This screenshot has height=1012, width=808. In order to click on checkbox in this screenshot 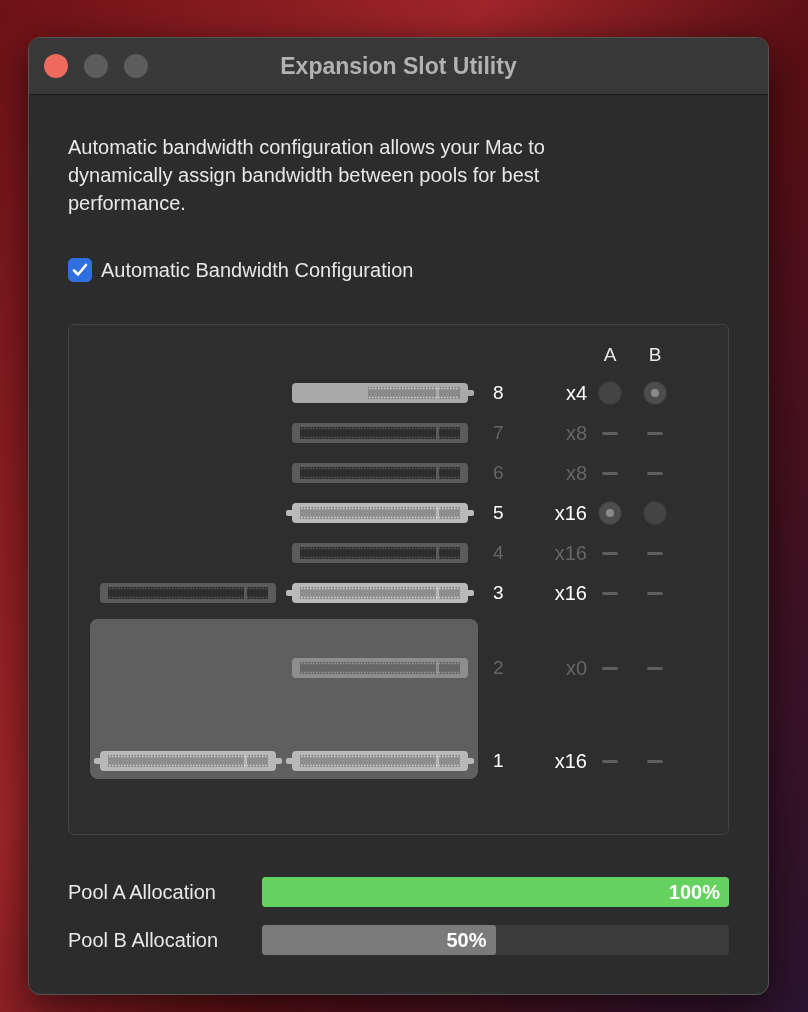, I will do `click(80, 270)`.